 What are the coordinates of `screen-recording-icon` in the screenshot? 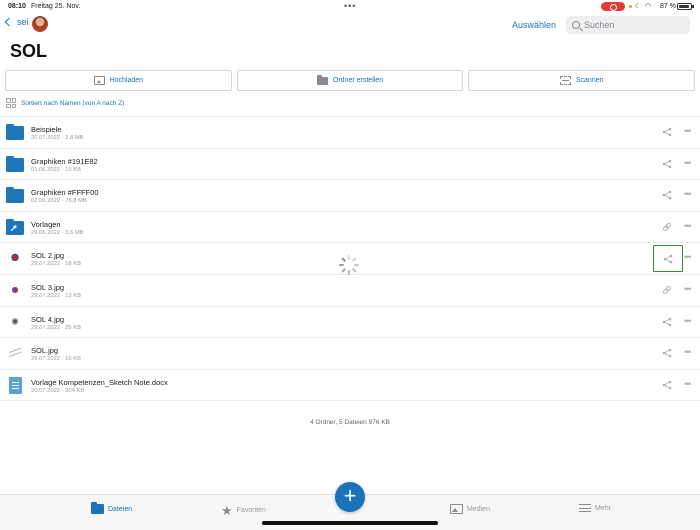 It's located at (613, 6).